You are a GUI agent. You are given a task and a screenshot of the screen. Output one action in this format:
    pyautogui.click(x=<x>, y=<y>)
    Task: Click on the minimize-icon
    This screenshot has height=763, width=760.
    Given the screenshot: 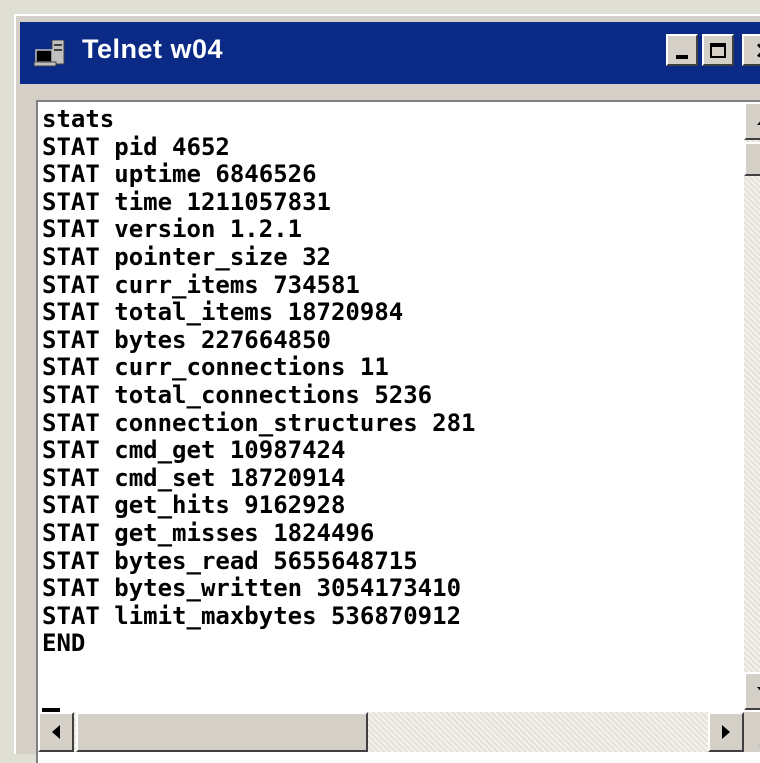 What is the action you would take?
    pyautogui.click(x=682, y=57)
    